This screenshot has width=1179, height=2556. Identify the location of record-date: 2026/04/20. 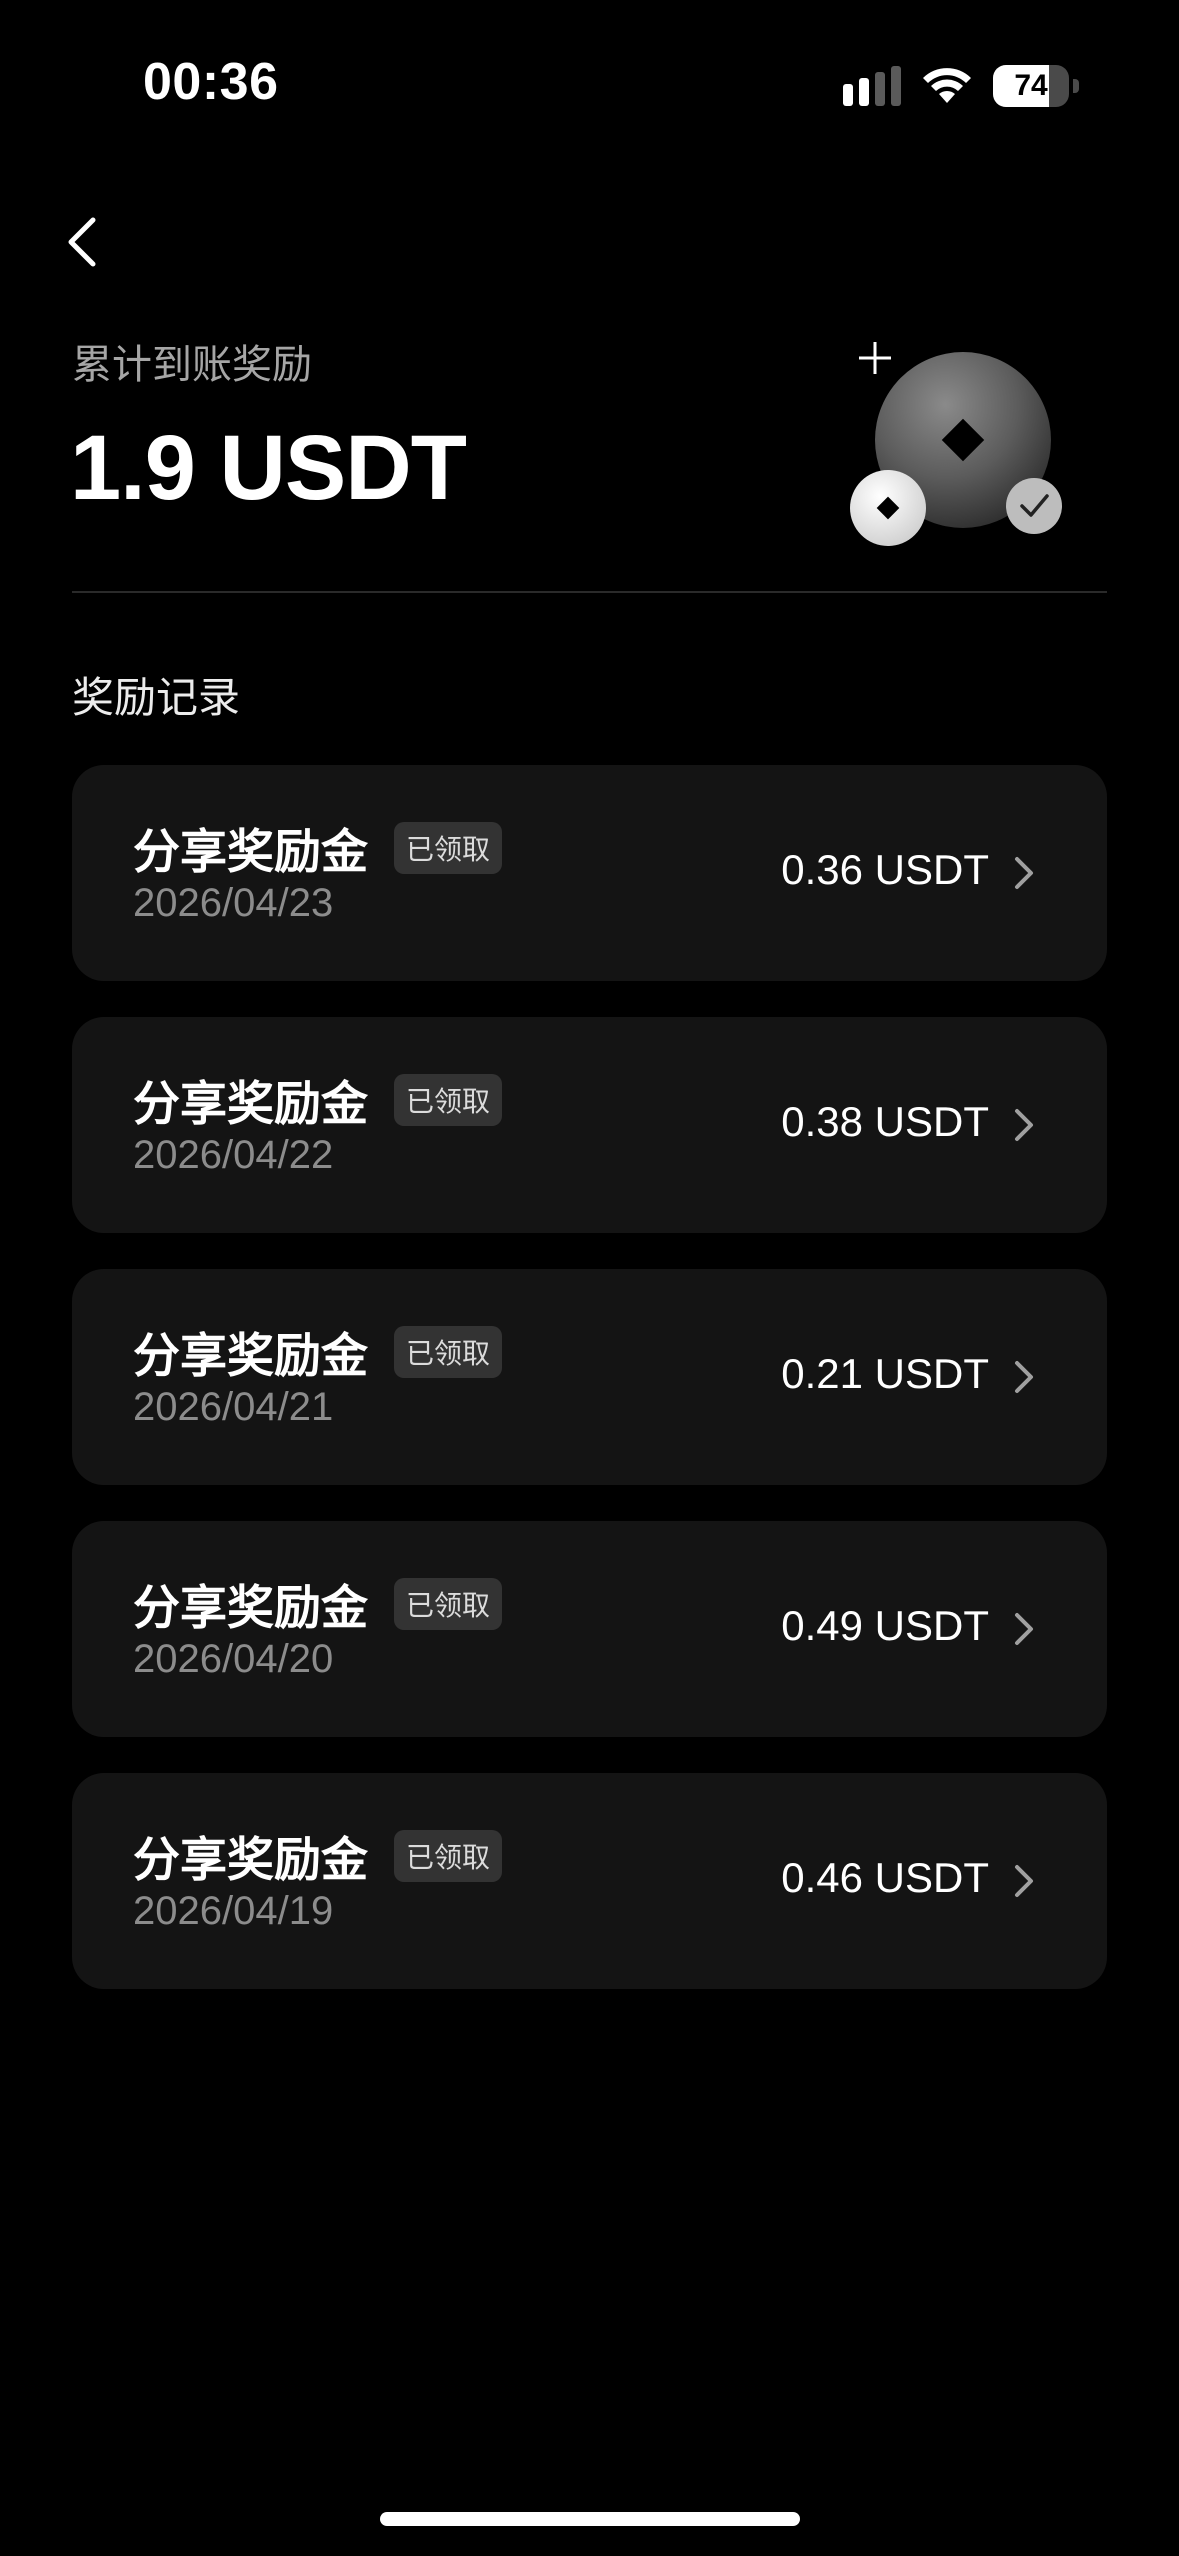
(233, 1659).